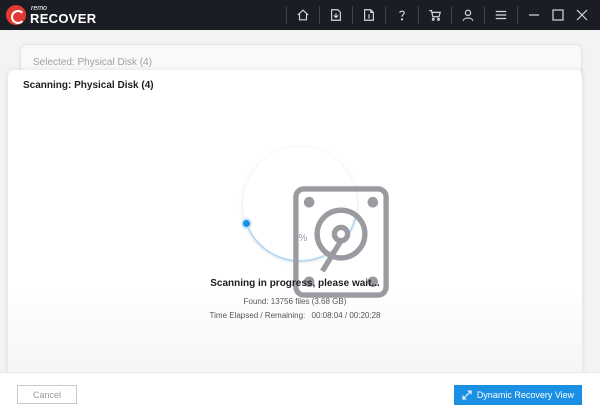 This screenshot has height=420, width=600. Describe the element at coordinates (16, 15) in the screenshot. I see `logo-mark-icon` at that location.